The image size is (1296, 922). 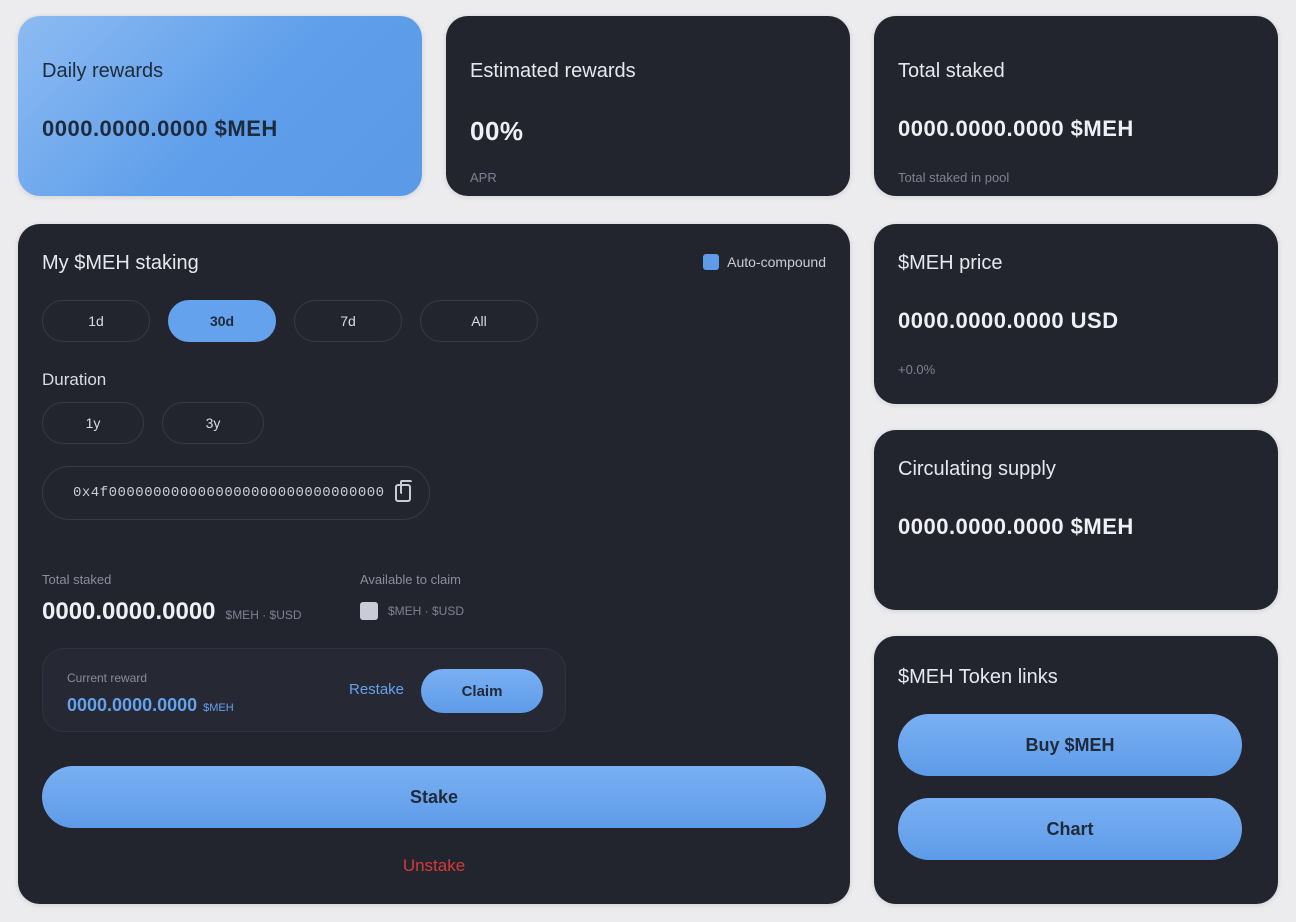 I want to click on token-links-card: $MEH Token links Buy $MEH Chart, so click(x=1076, y=770).